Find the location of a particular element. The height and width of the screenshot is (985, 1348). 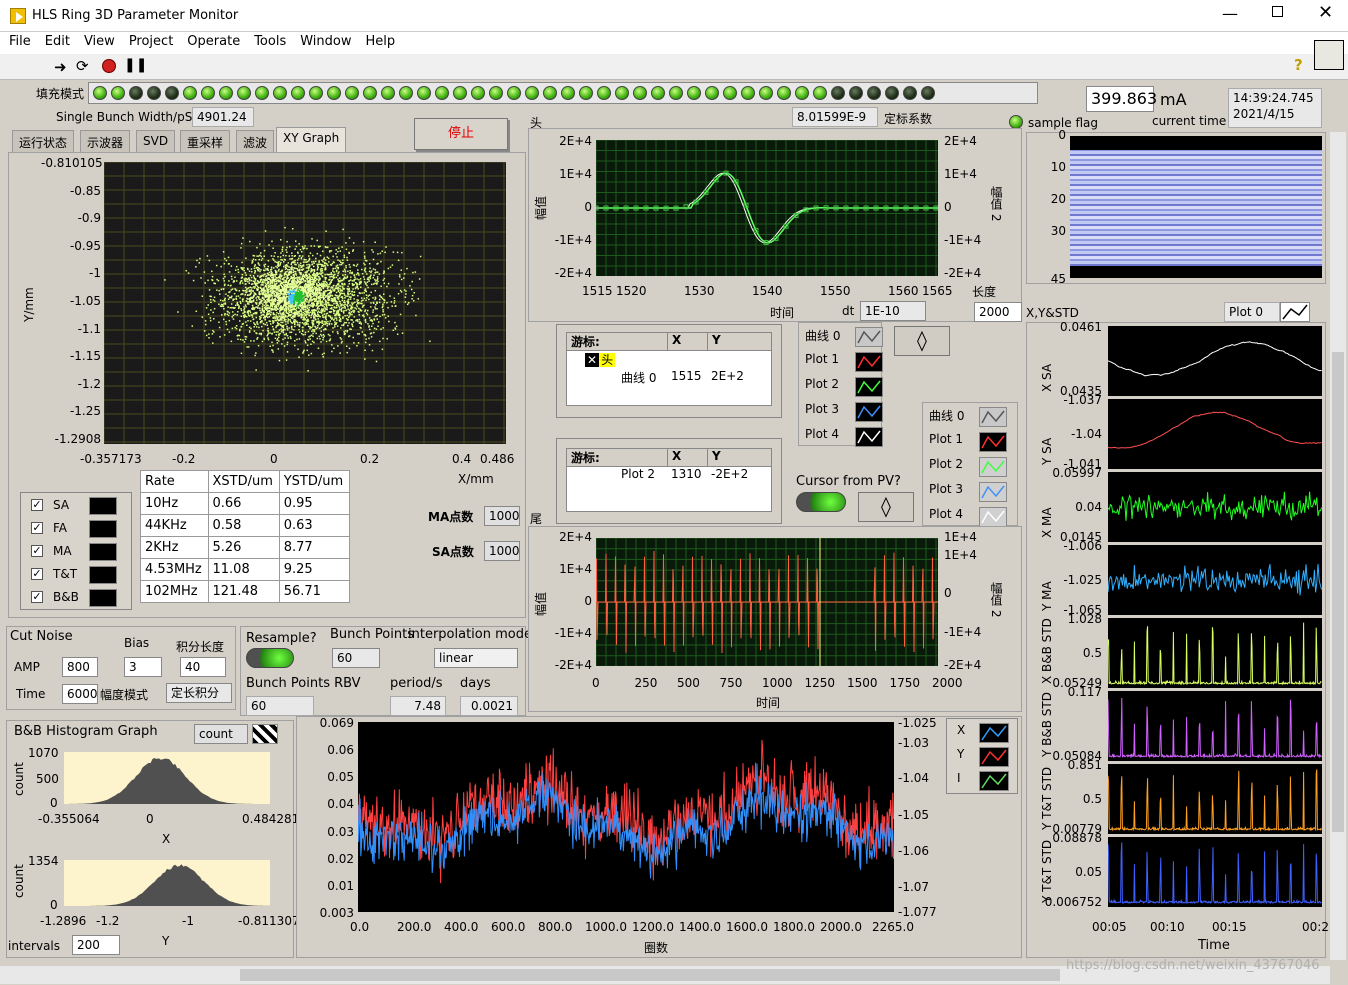

std-strip-label: X B&B STD is located at coordinates (1047, 651).